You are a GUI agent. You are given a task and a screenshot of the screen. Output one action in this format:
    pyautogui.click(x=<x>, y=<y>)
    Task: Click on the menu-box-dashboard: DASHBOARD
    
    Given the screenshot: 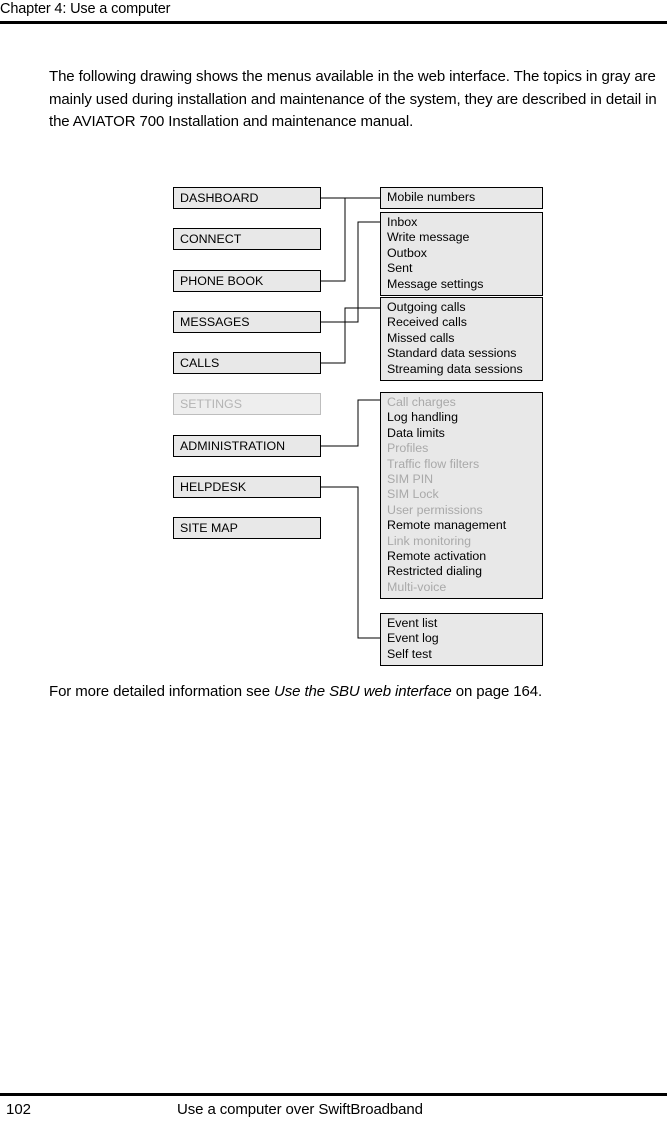 What is the action you would take?
    pyautogui.click(x=247, y=198)
    